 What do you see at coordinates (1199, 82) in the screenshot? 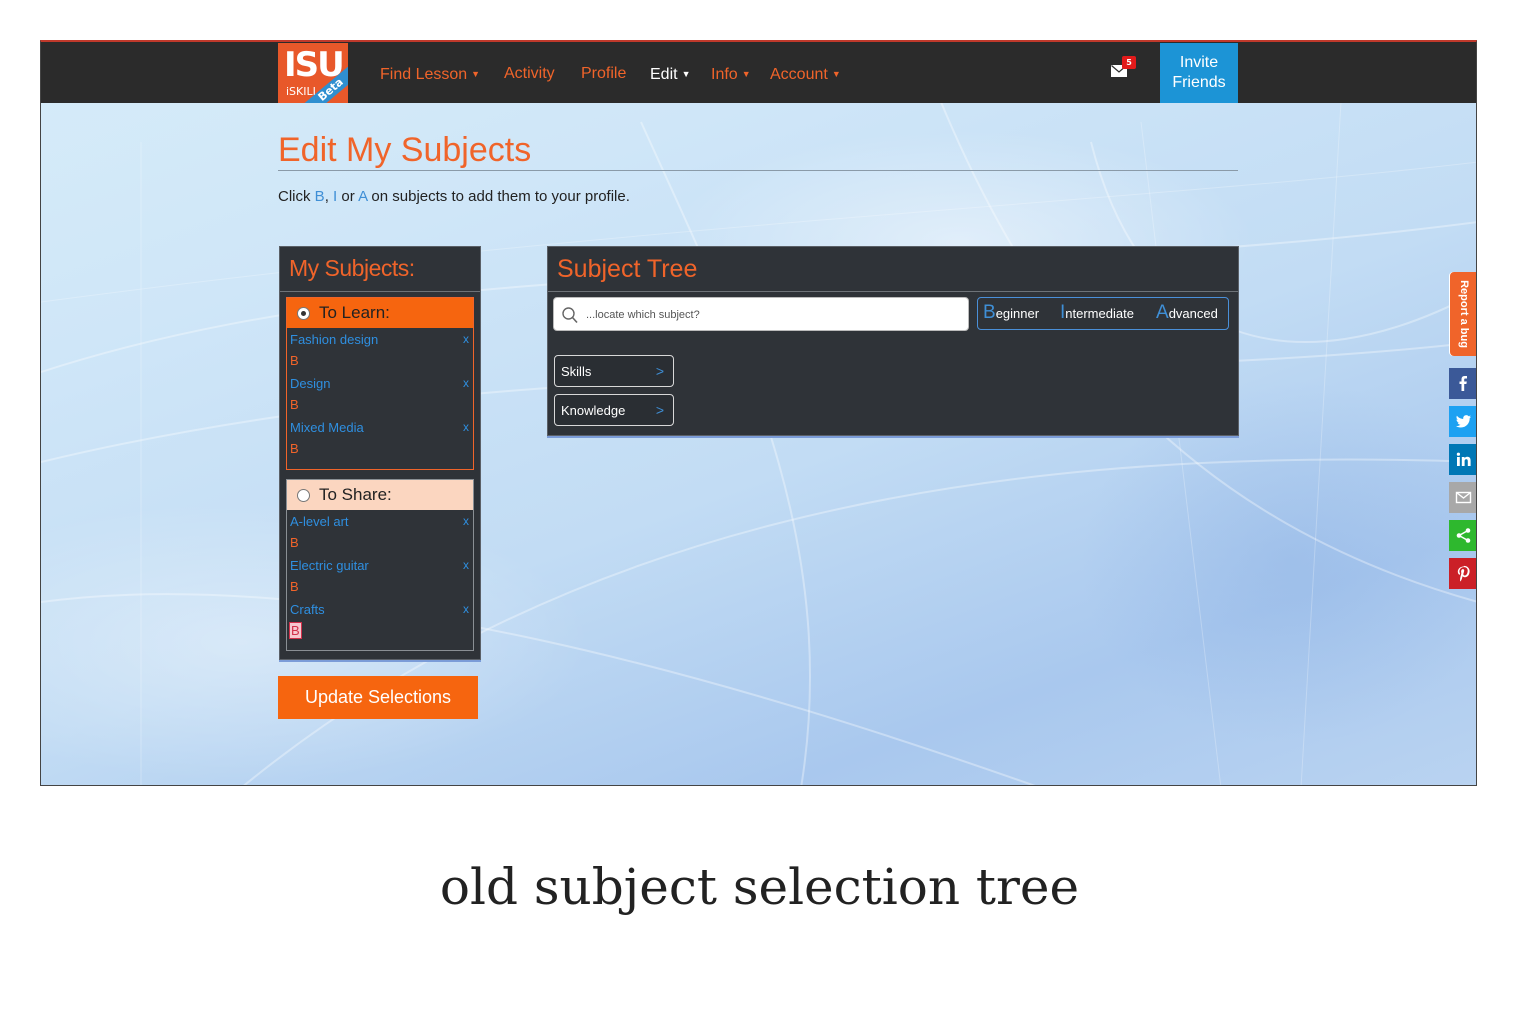
I see `invite-line-2: Friends` at bounding box center [1199, 82].